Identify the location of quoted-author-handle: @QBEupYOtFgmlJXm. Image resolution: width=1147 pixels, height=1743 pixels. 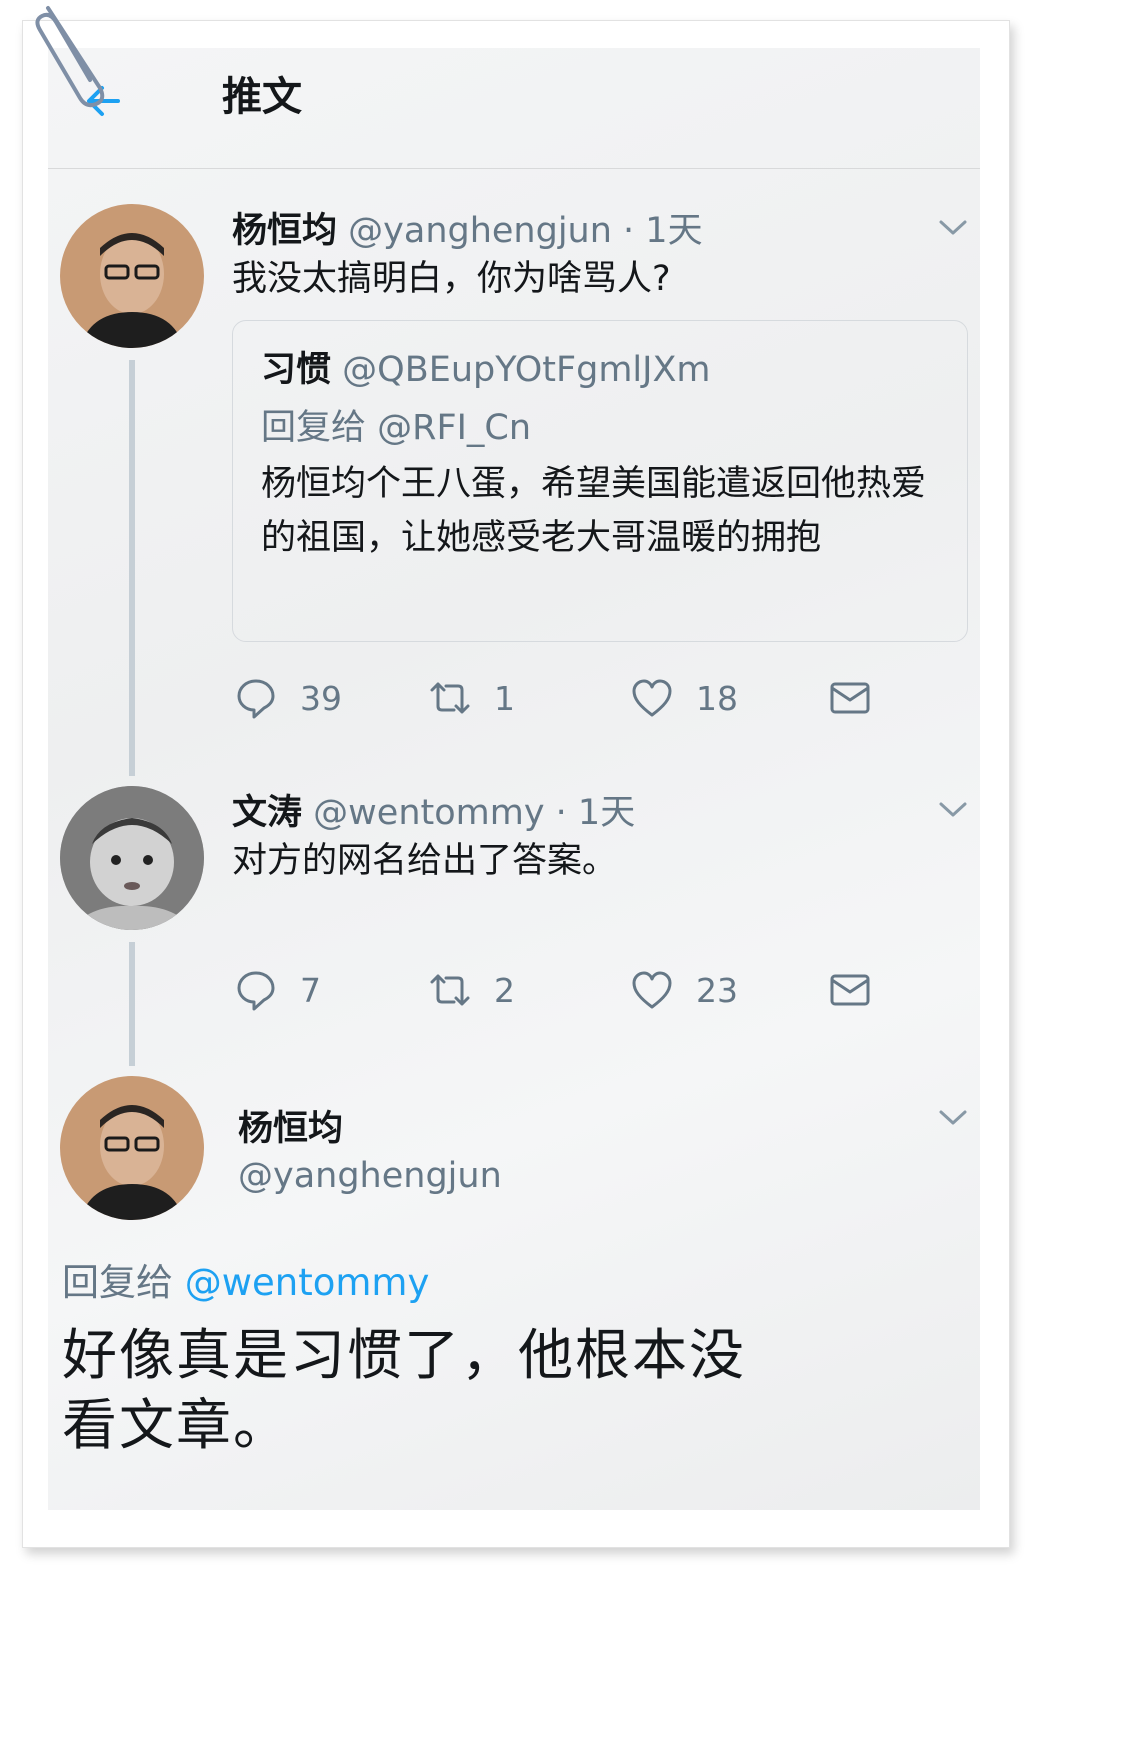
(526, 370).